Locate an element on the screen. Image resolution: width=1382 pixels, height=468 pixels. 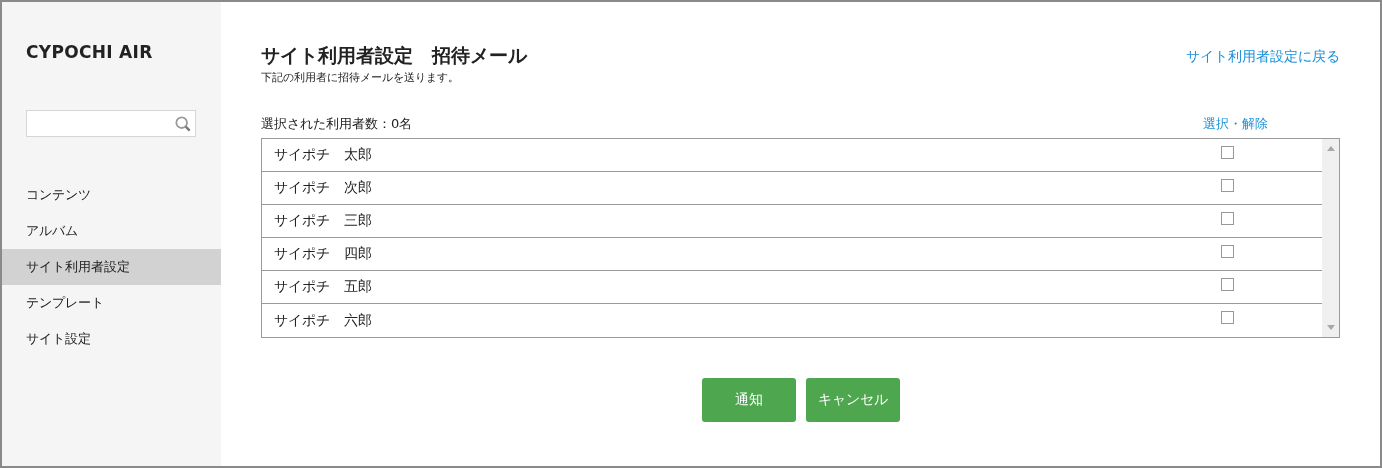
nav-item: サイト利用者設定 is located at coordinates (111, 267).